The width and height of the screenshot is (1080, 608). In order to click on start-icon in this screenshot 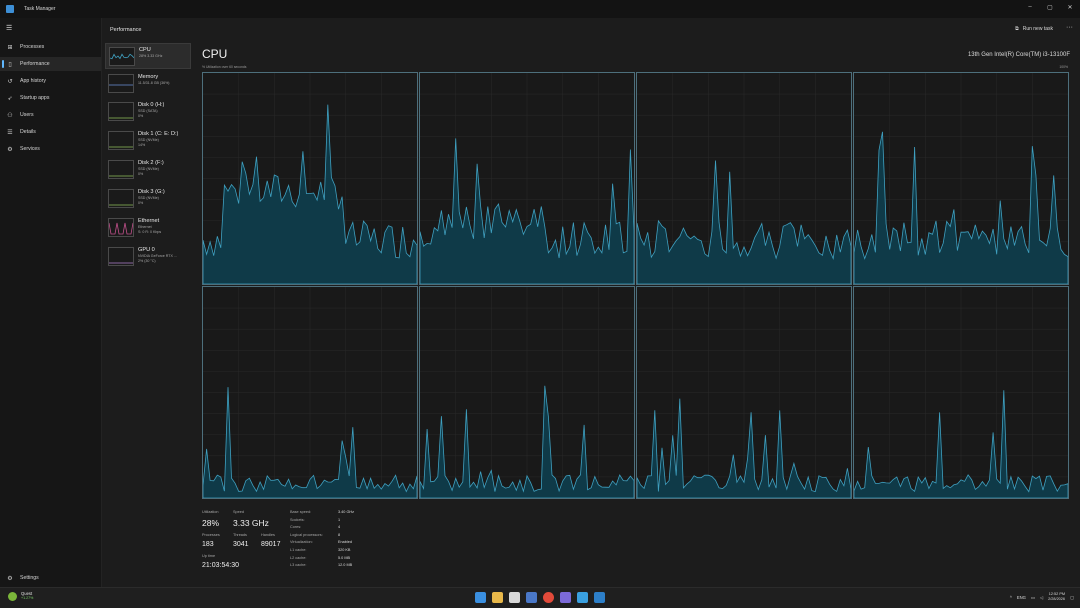, I will do `click(480, 597)`.